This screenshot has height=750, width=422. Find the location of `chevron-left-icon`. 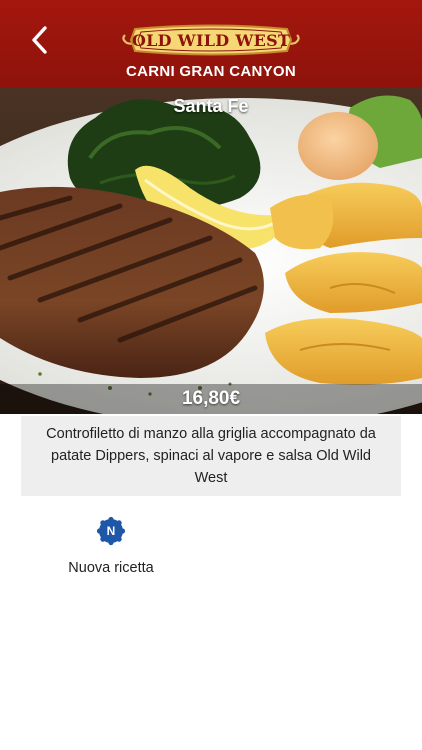

chevron-left-icon is located at coordinates (39, 40).